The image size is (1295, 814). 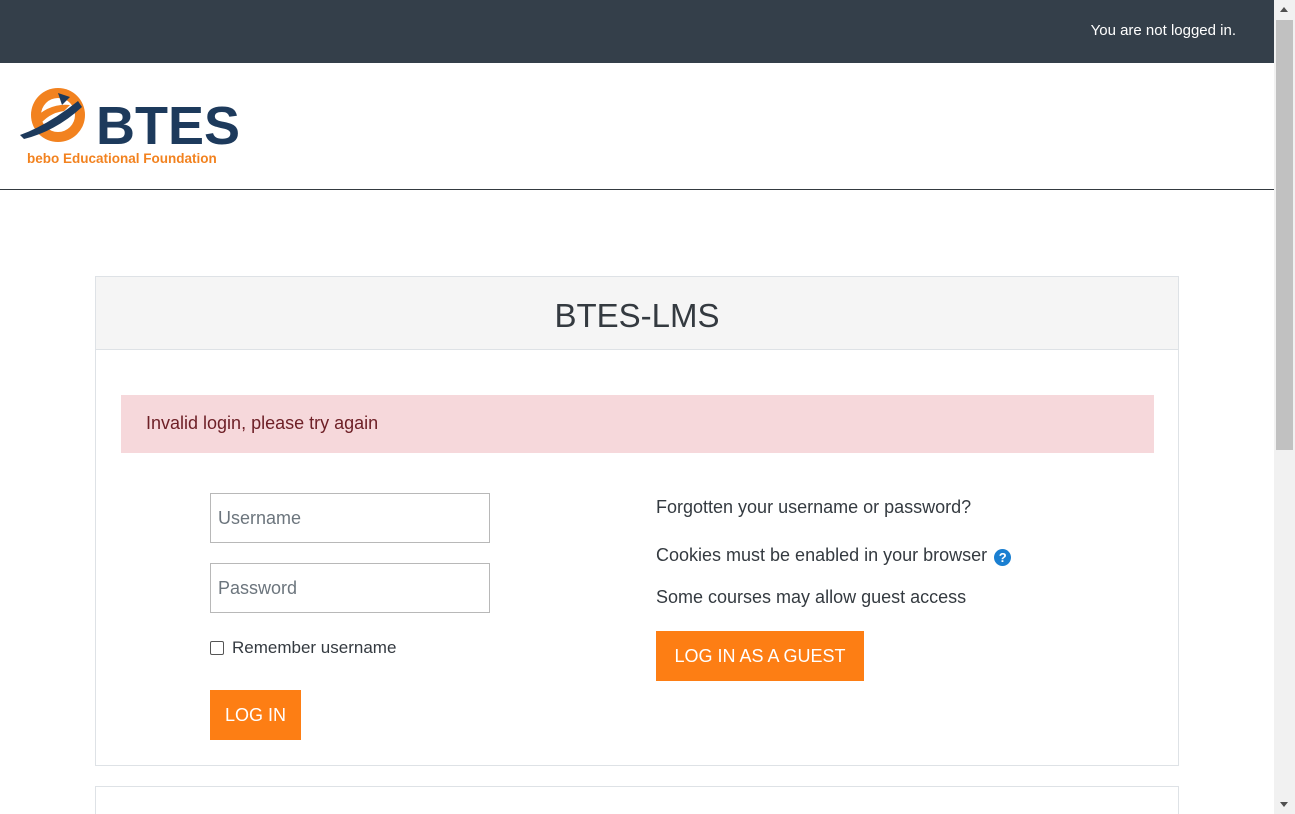 What do you see at coordinates (1284, 804) in the screenshot?
I see `scroll-down-arrow-icon` at bounding box center [1284, 804].